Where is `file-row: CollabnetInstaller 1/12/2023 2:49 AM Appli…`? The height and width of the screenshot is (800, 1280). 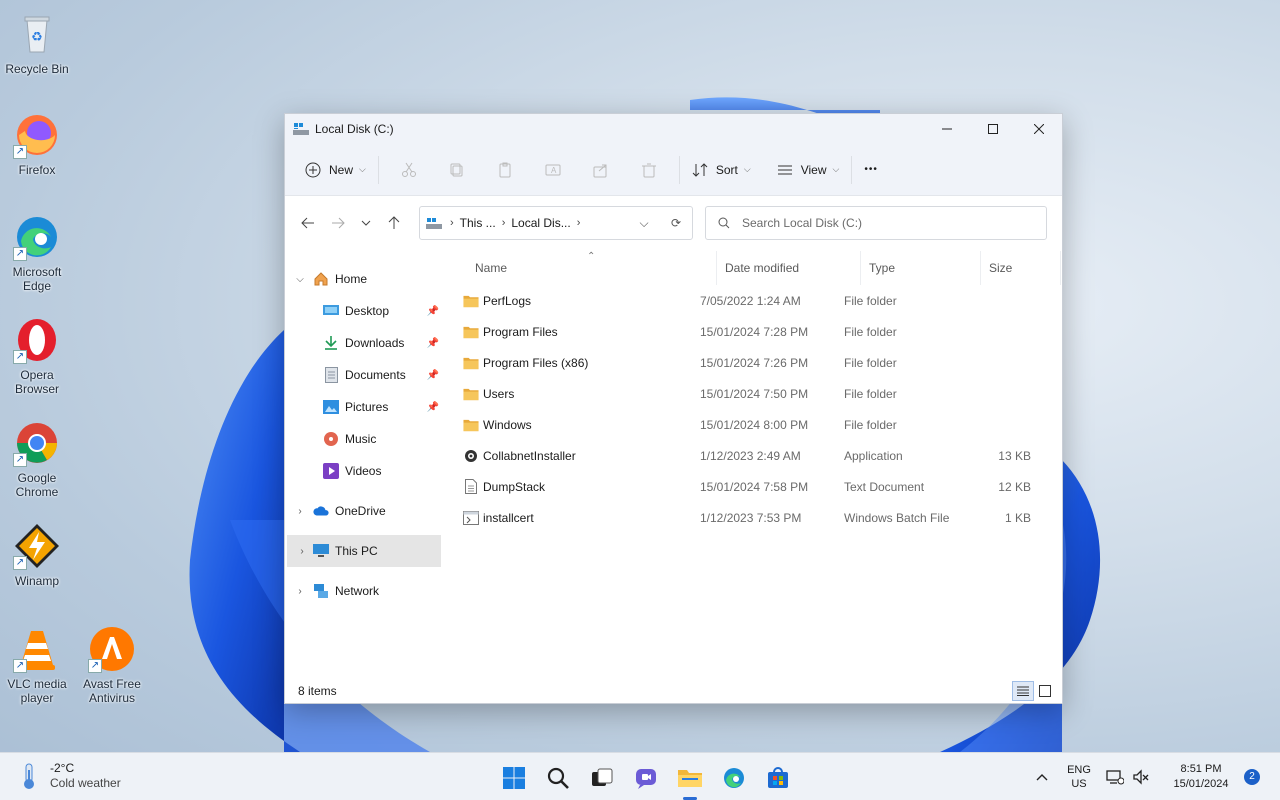 file-row: CollabnetInstaller 1/12/2023 2:49 AM Appli… is located at coordinates (753, 455).